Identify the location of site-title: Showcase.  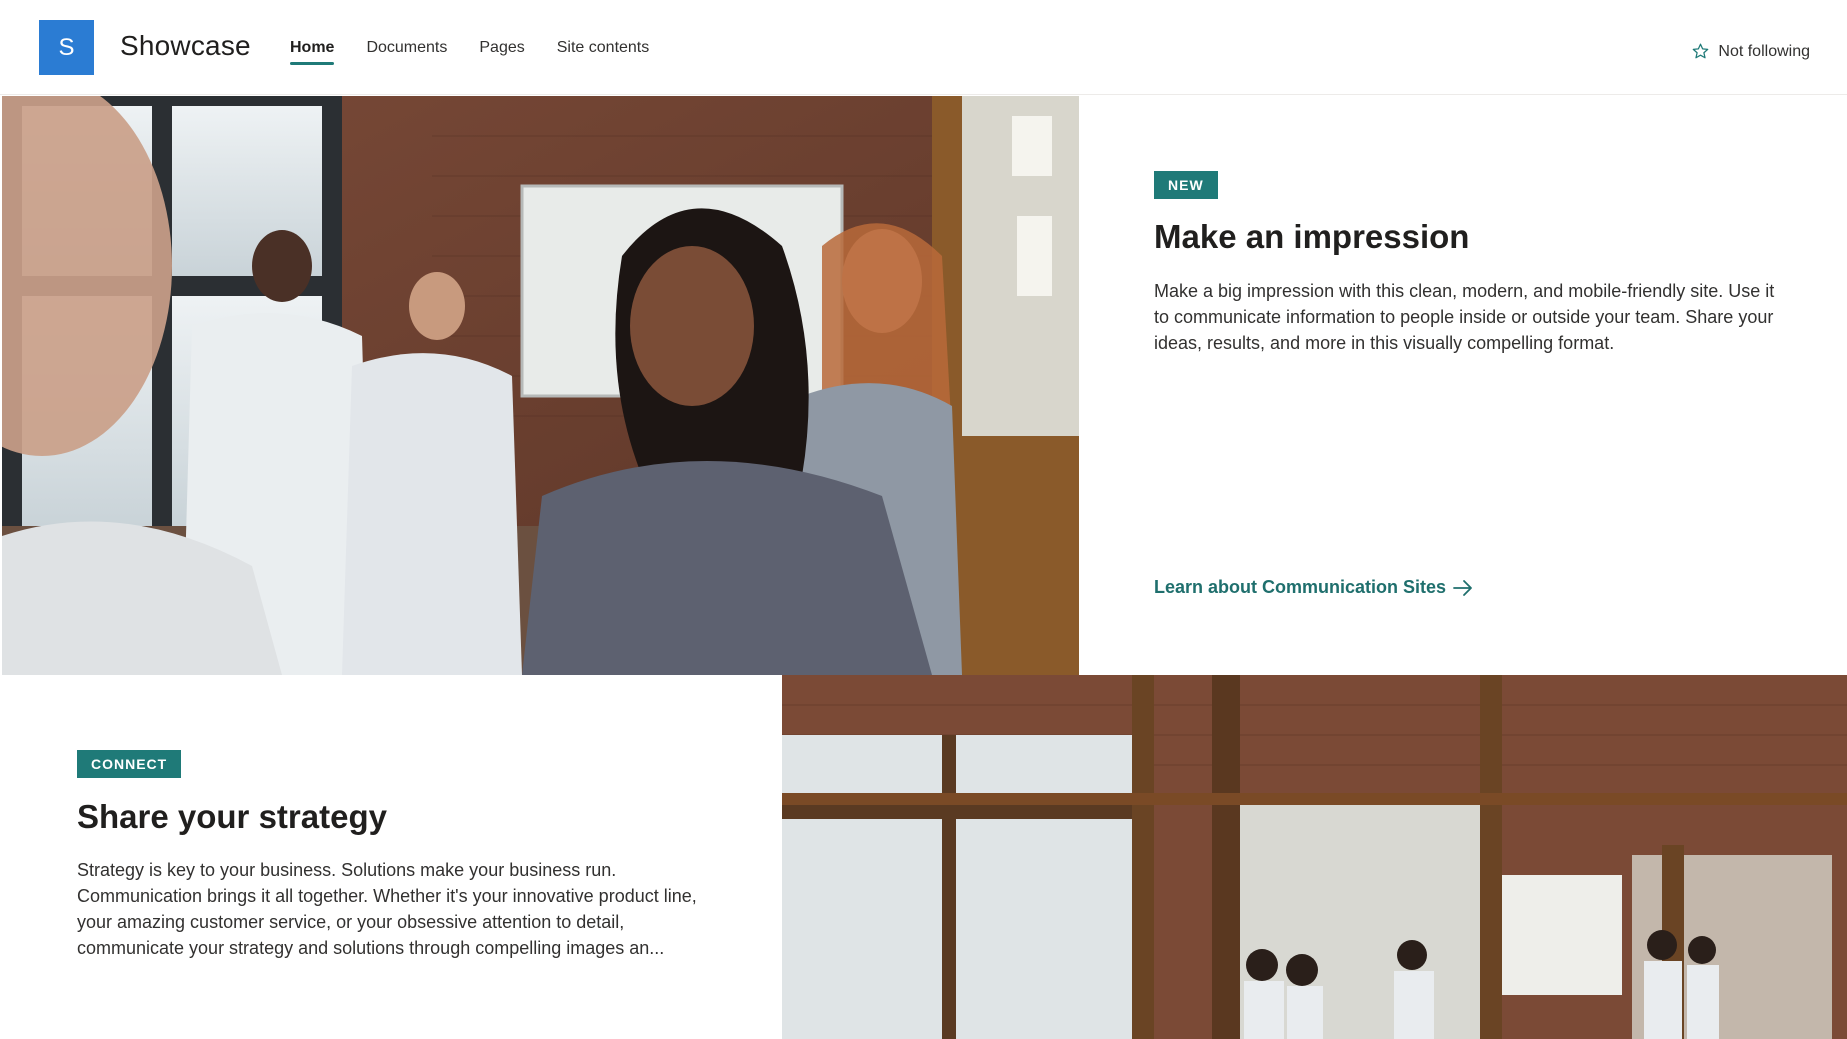
(185, 46).